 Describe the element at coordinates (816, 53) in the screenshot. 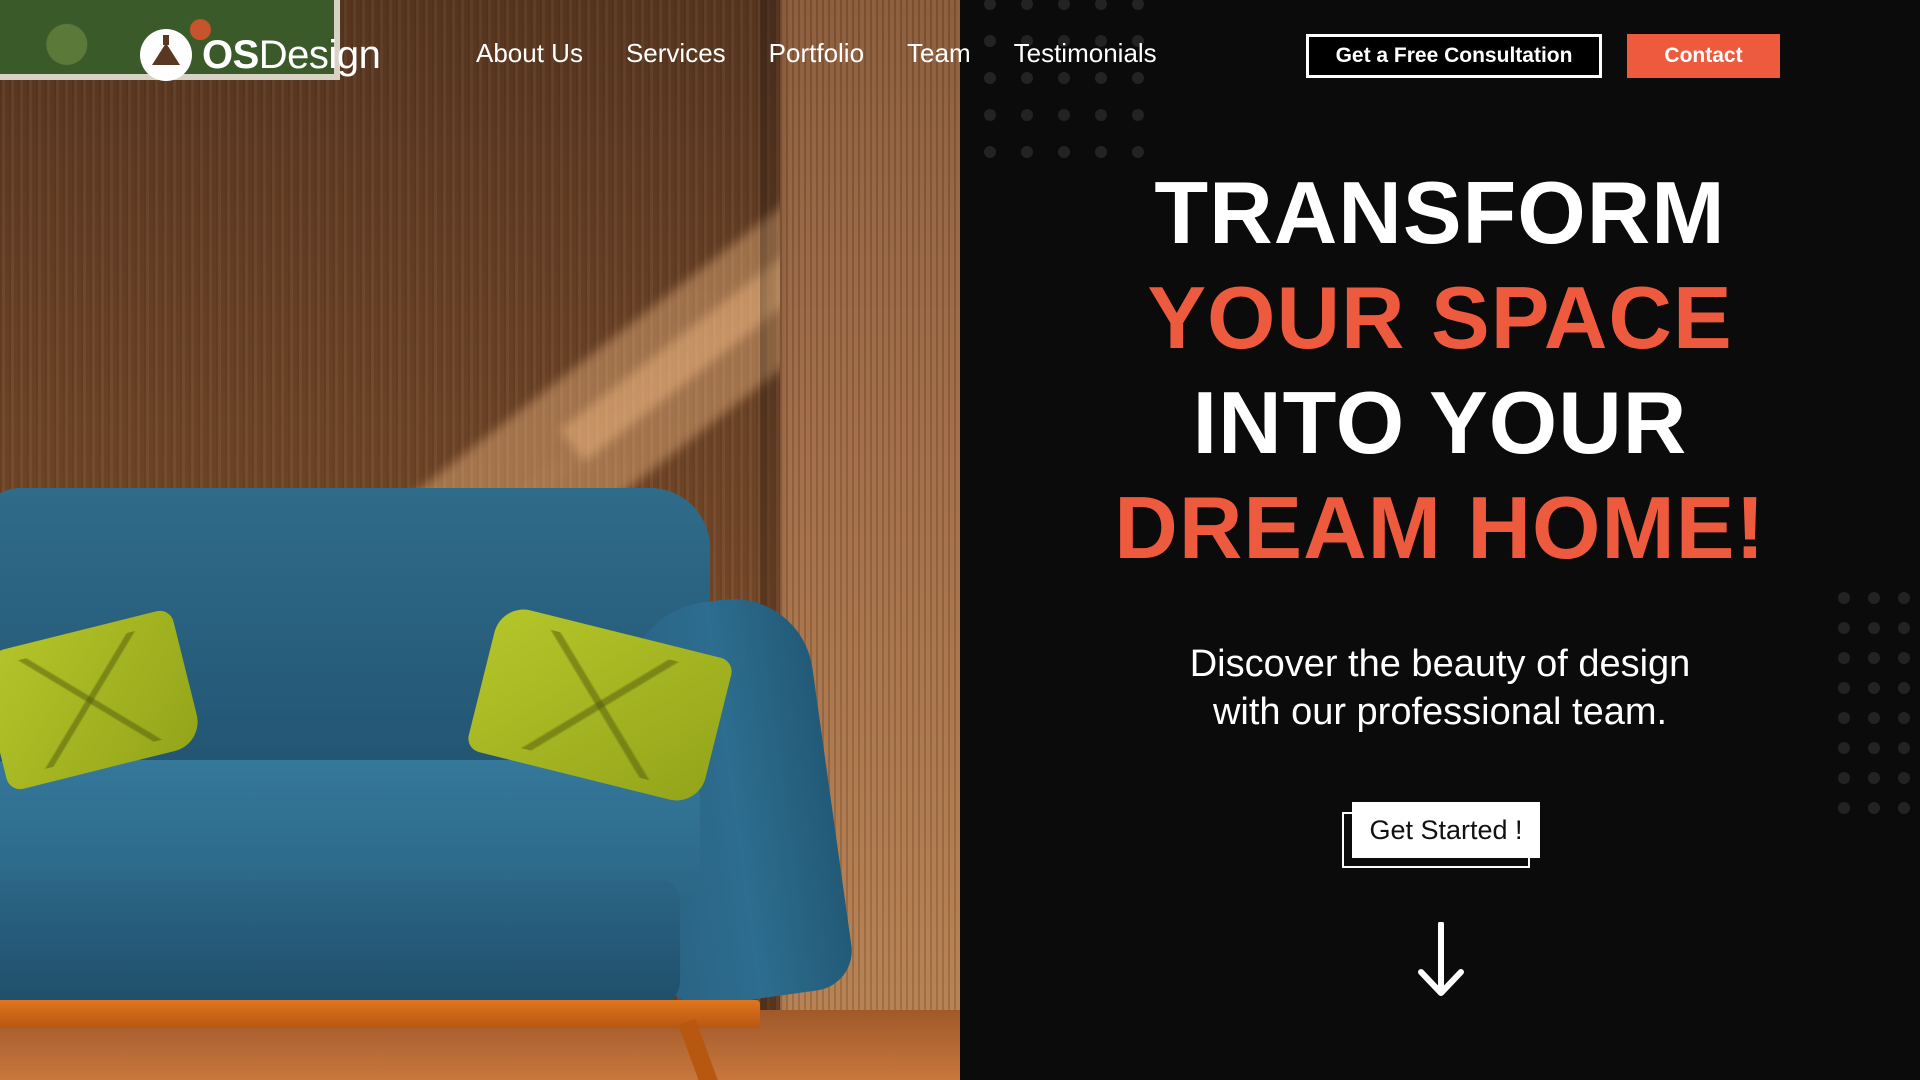

I see `nav-portfolio: Portfolio` at that location.